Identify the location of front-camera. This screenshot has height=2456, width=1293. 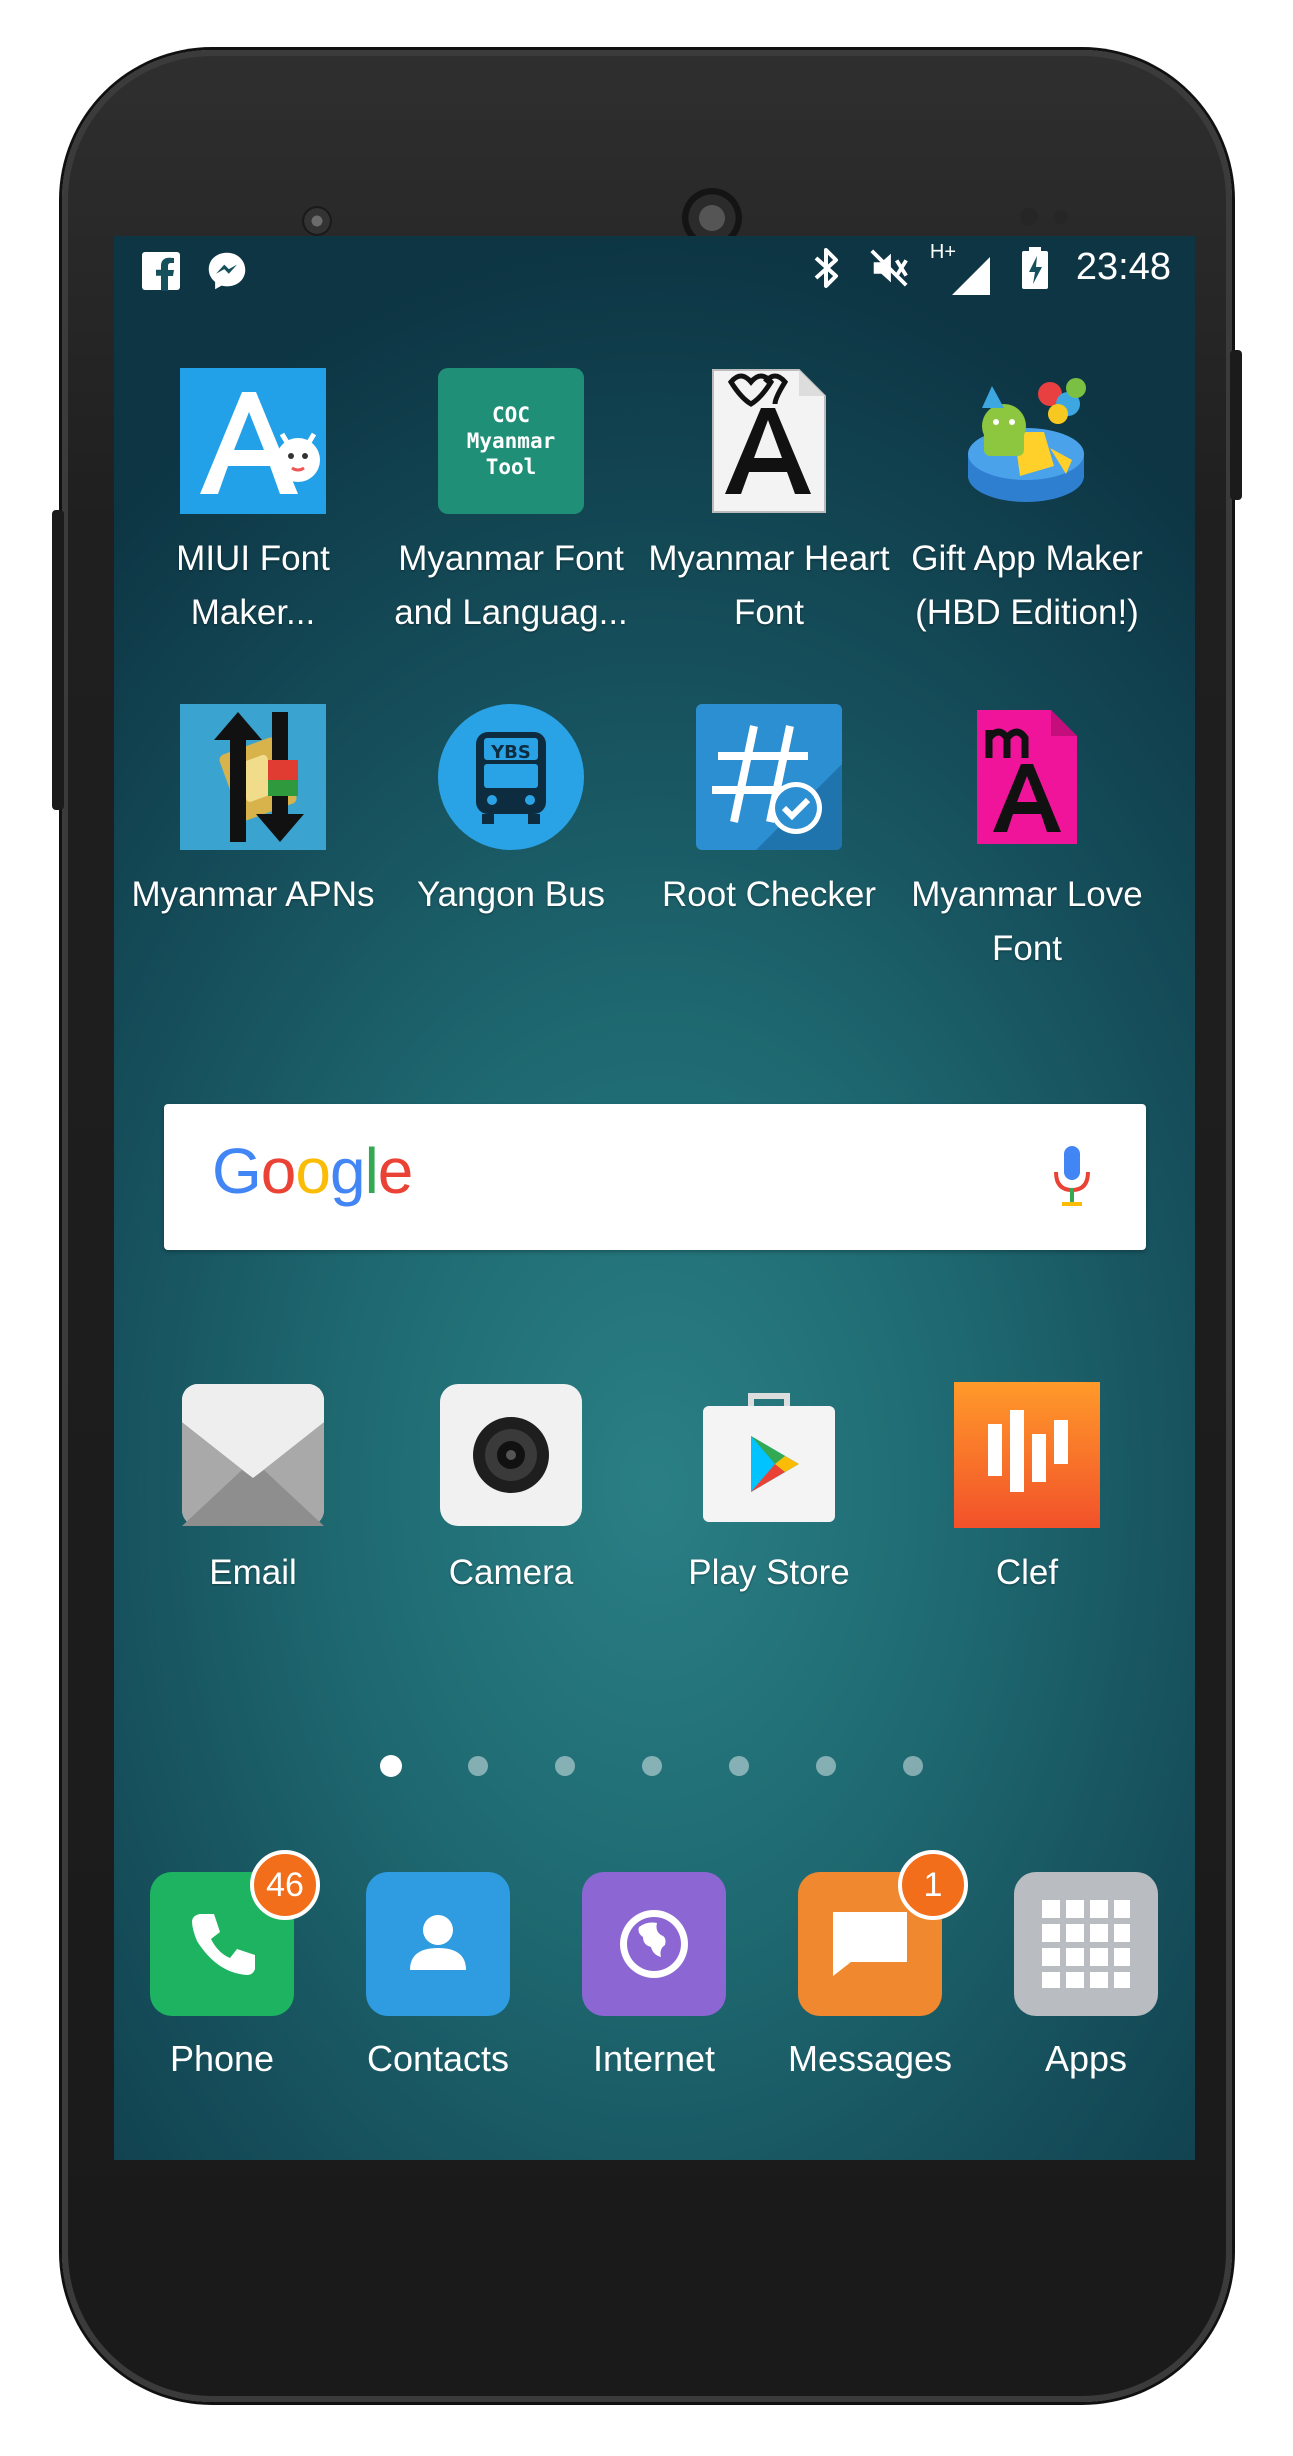
(317, 221).